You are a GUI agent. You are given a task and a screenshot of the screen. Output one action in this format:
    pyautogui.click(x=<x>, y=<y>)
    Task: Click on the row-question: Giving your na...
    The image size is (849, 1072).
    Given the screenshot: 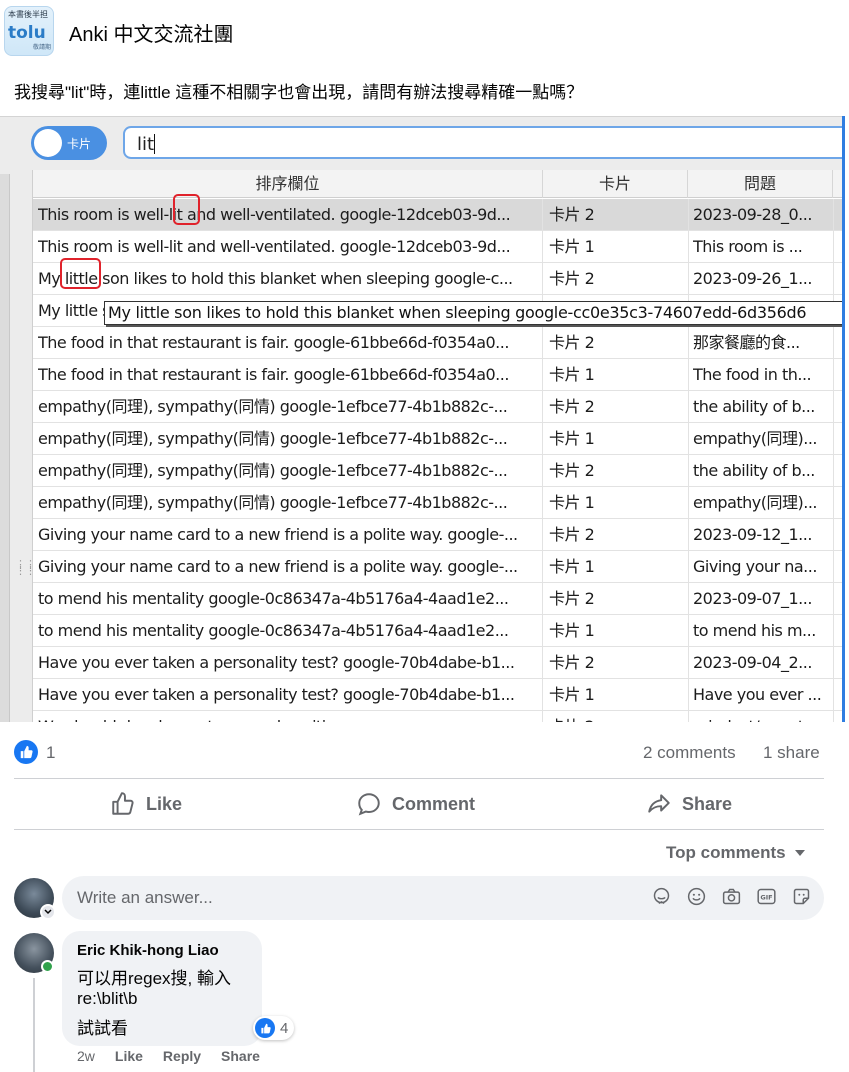 What is the action you would take?
    pyautogui.click(x=755, y=566)
    